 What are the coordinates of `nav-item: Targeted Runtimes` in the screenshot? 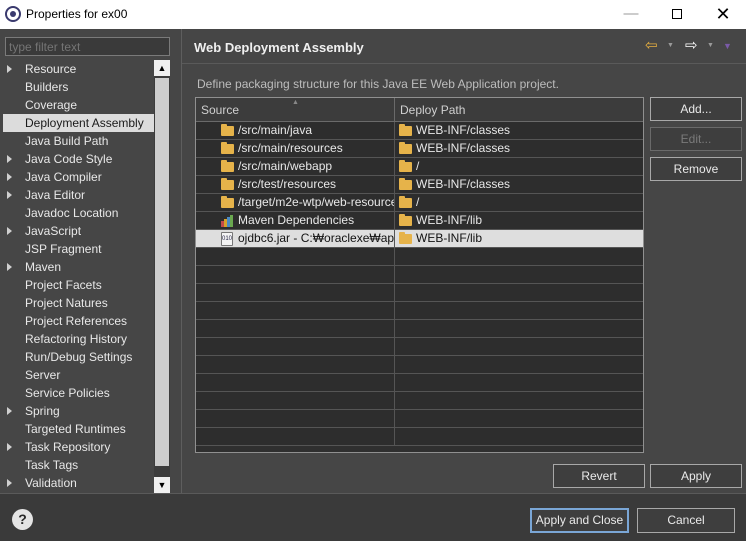 It's located at (78, 429).